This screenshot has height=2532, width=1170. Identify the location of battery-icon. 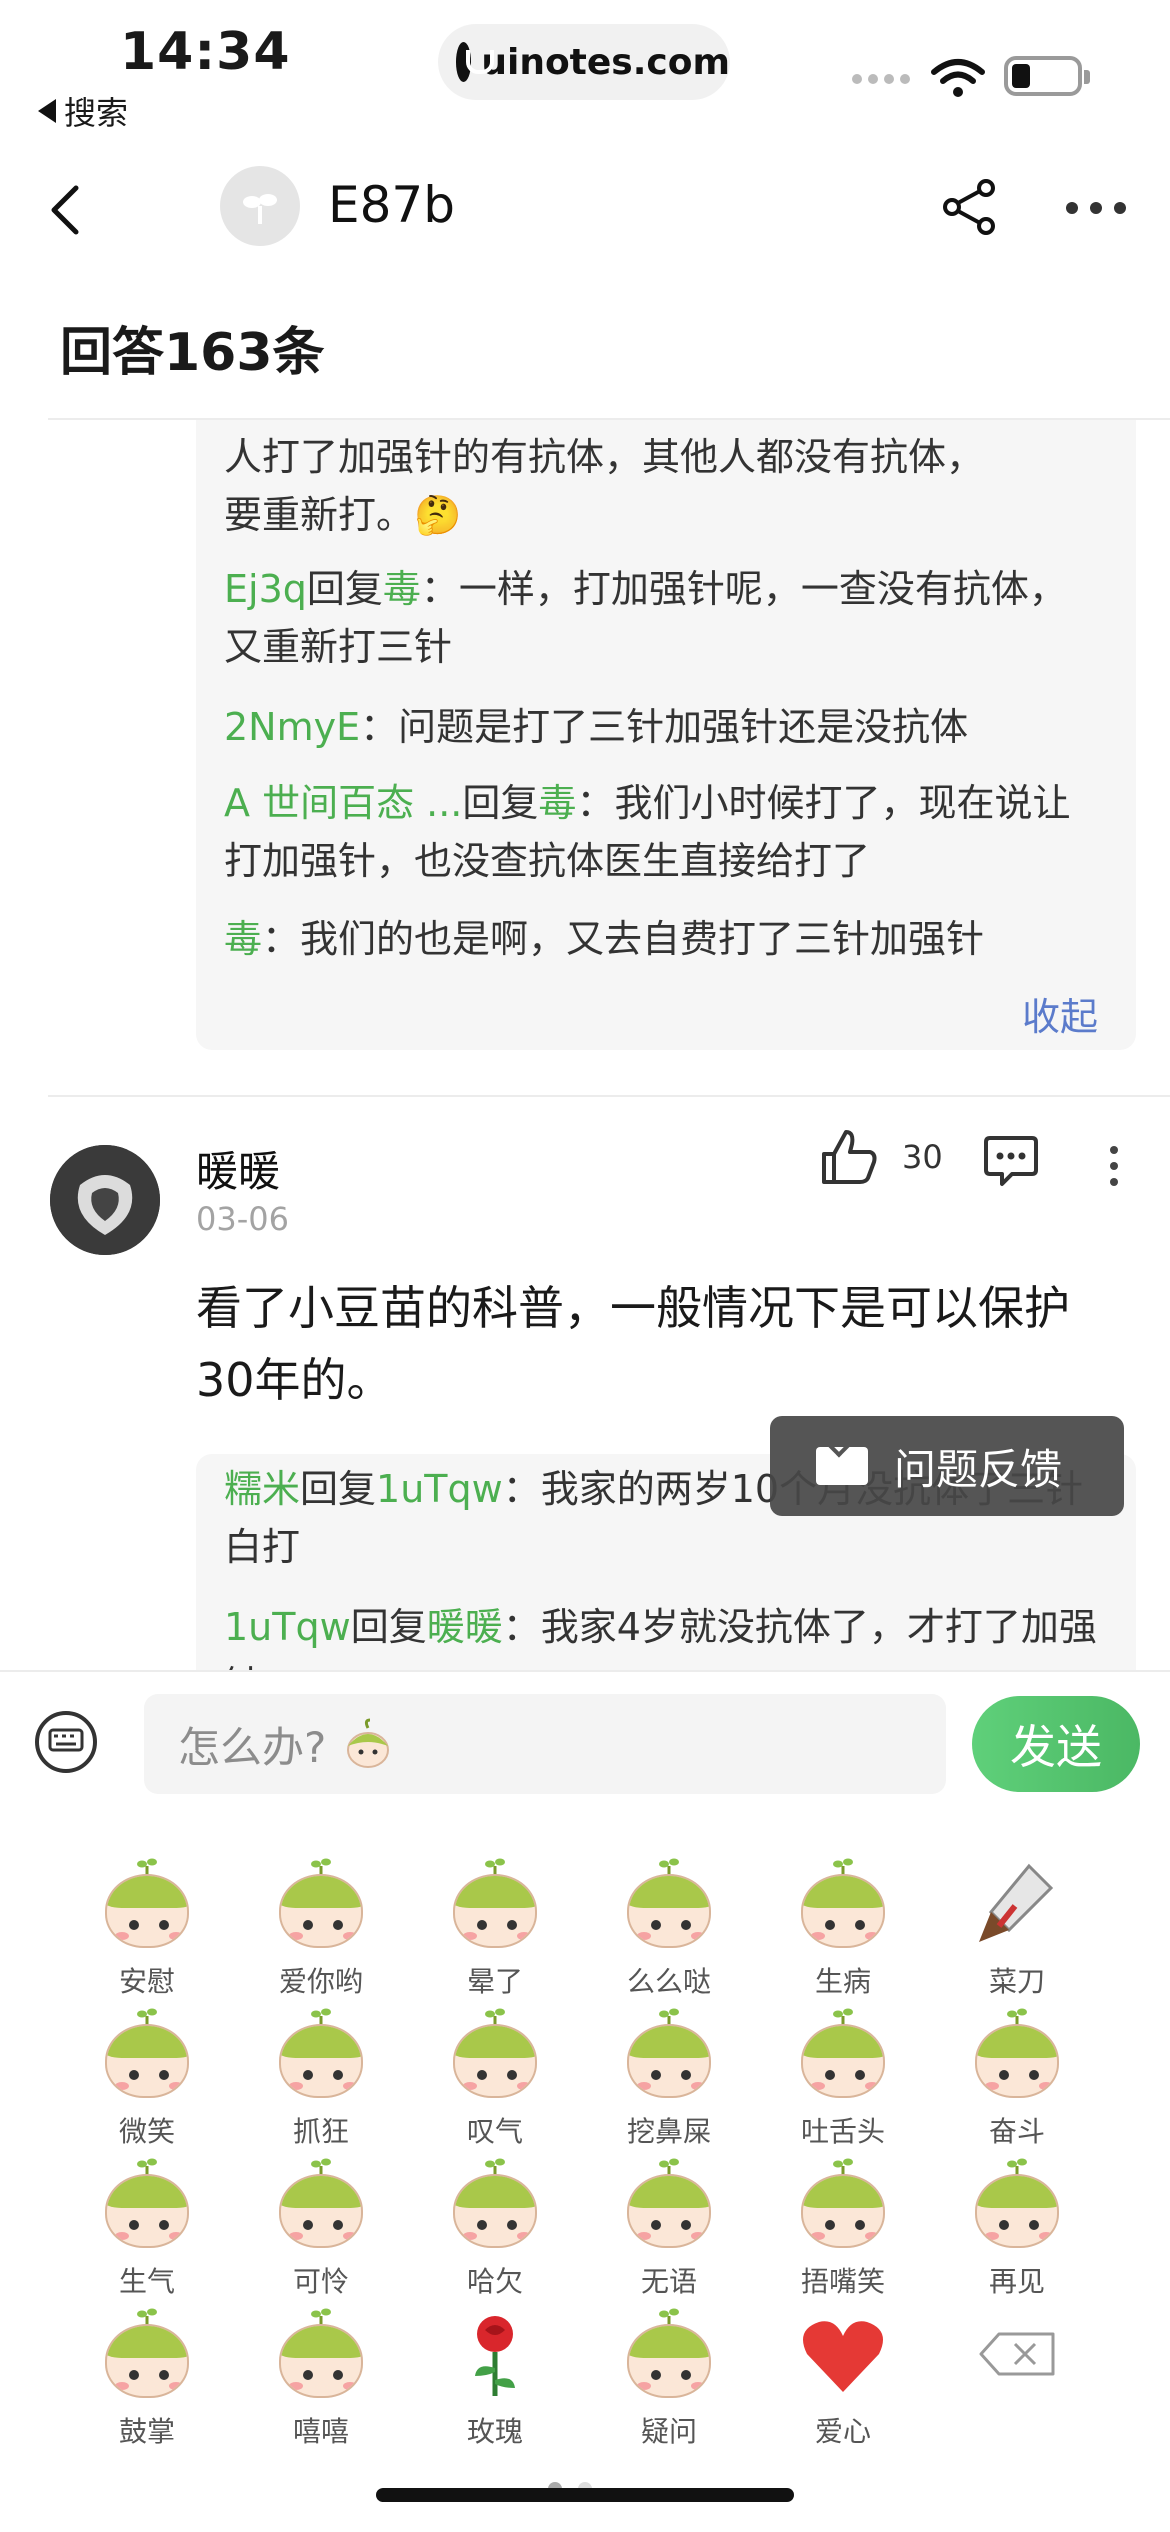
(1047, 76).